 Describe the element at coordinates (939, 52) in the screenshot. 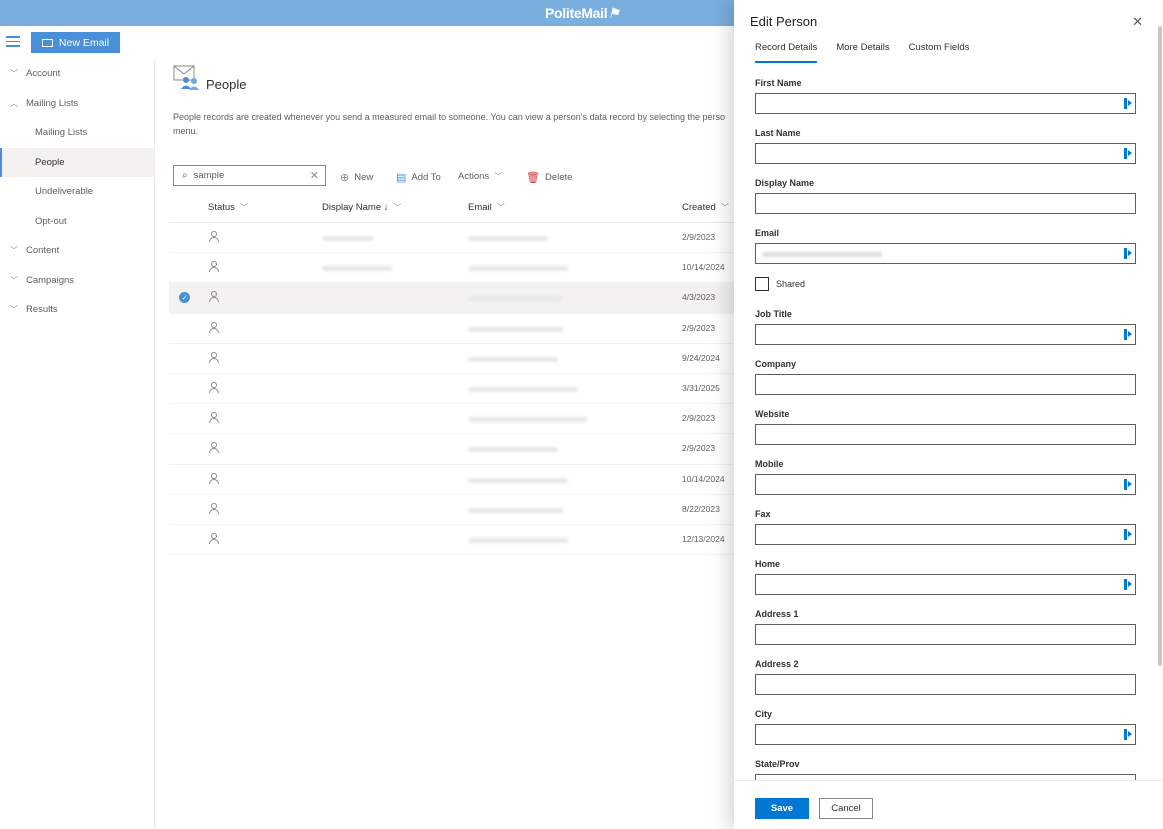

I see `tab-custom-fields: Custom Fields` at that location.